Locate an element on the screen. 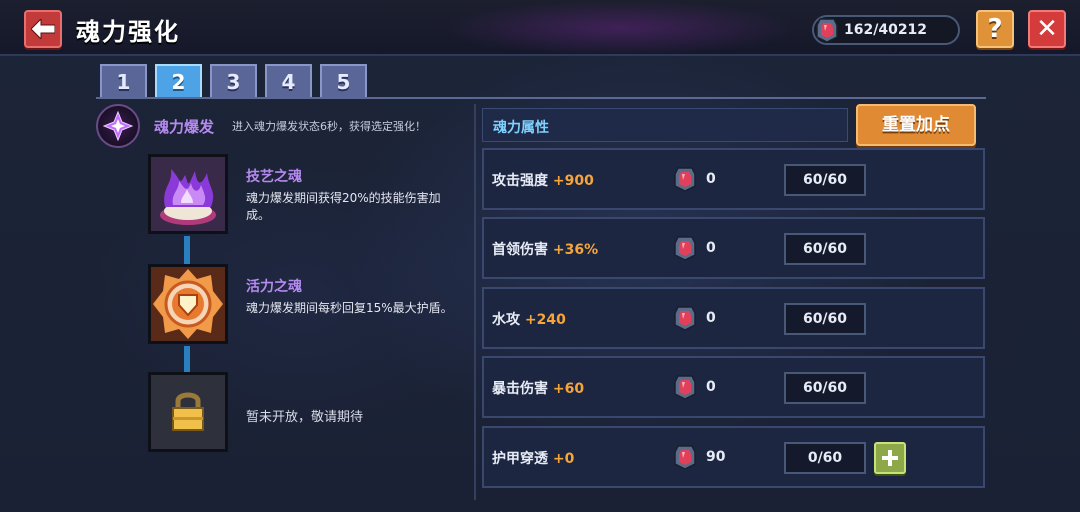  page-tabs: 1 2 3 4 5 is located at coordinates (233, 81).